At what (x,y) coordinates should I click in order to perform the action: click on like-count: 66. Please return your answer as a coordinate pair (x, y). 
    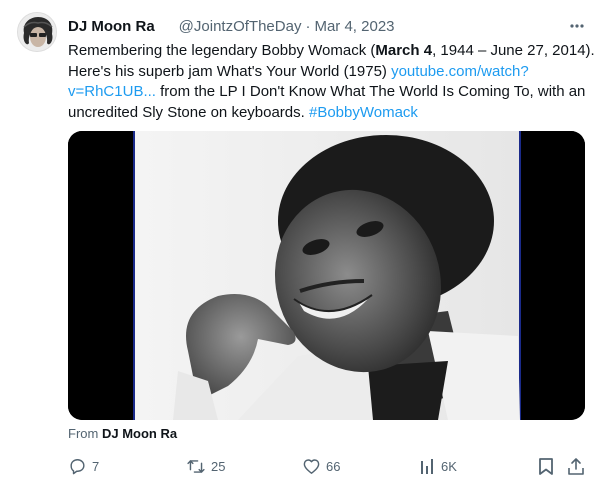
    Looking at the image, I should click on (333, 466).